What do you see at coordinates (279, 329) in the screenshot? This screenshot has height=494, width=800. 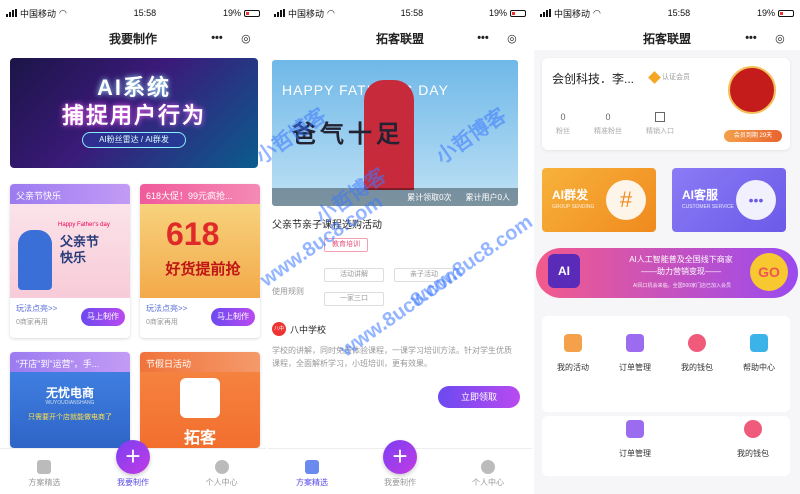 I see `school-logo: 八中` at bounding box center [279, 329].